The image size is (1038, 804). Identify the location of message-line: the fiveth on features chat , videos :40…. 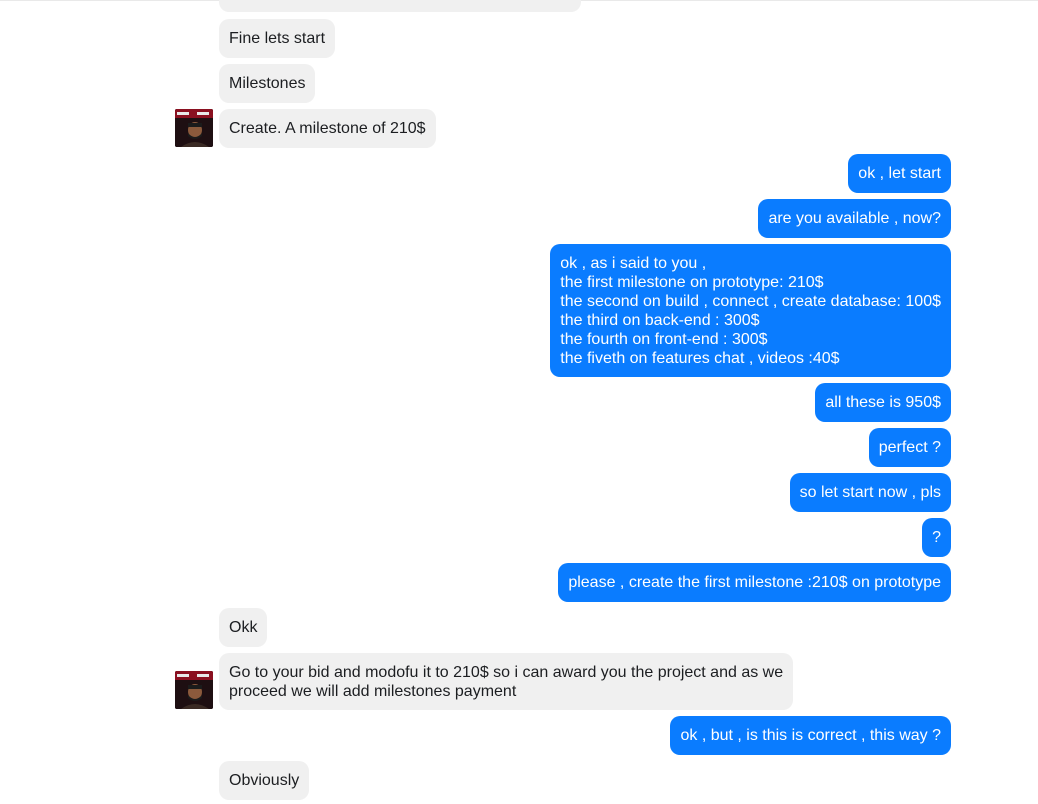
(700, 358).